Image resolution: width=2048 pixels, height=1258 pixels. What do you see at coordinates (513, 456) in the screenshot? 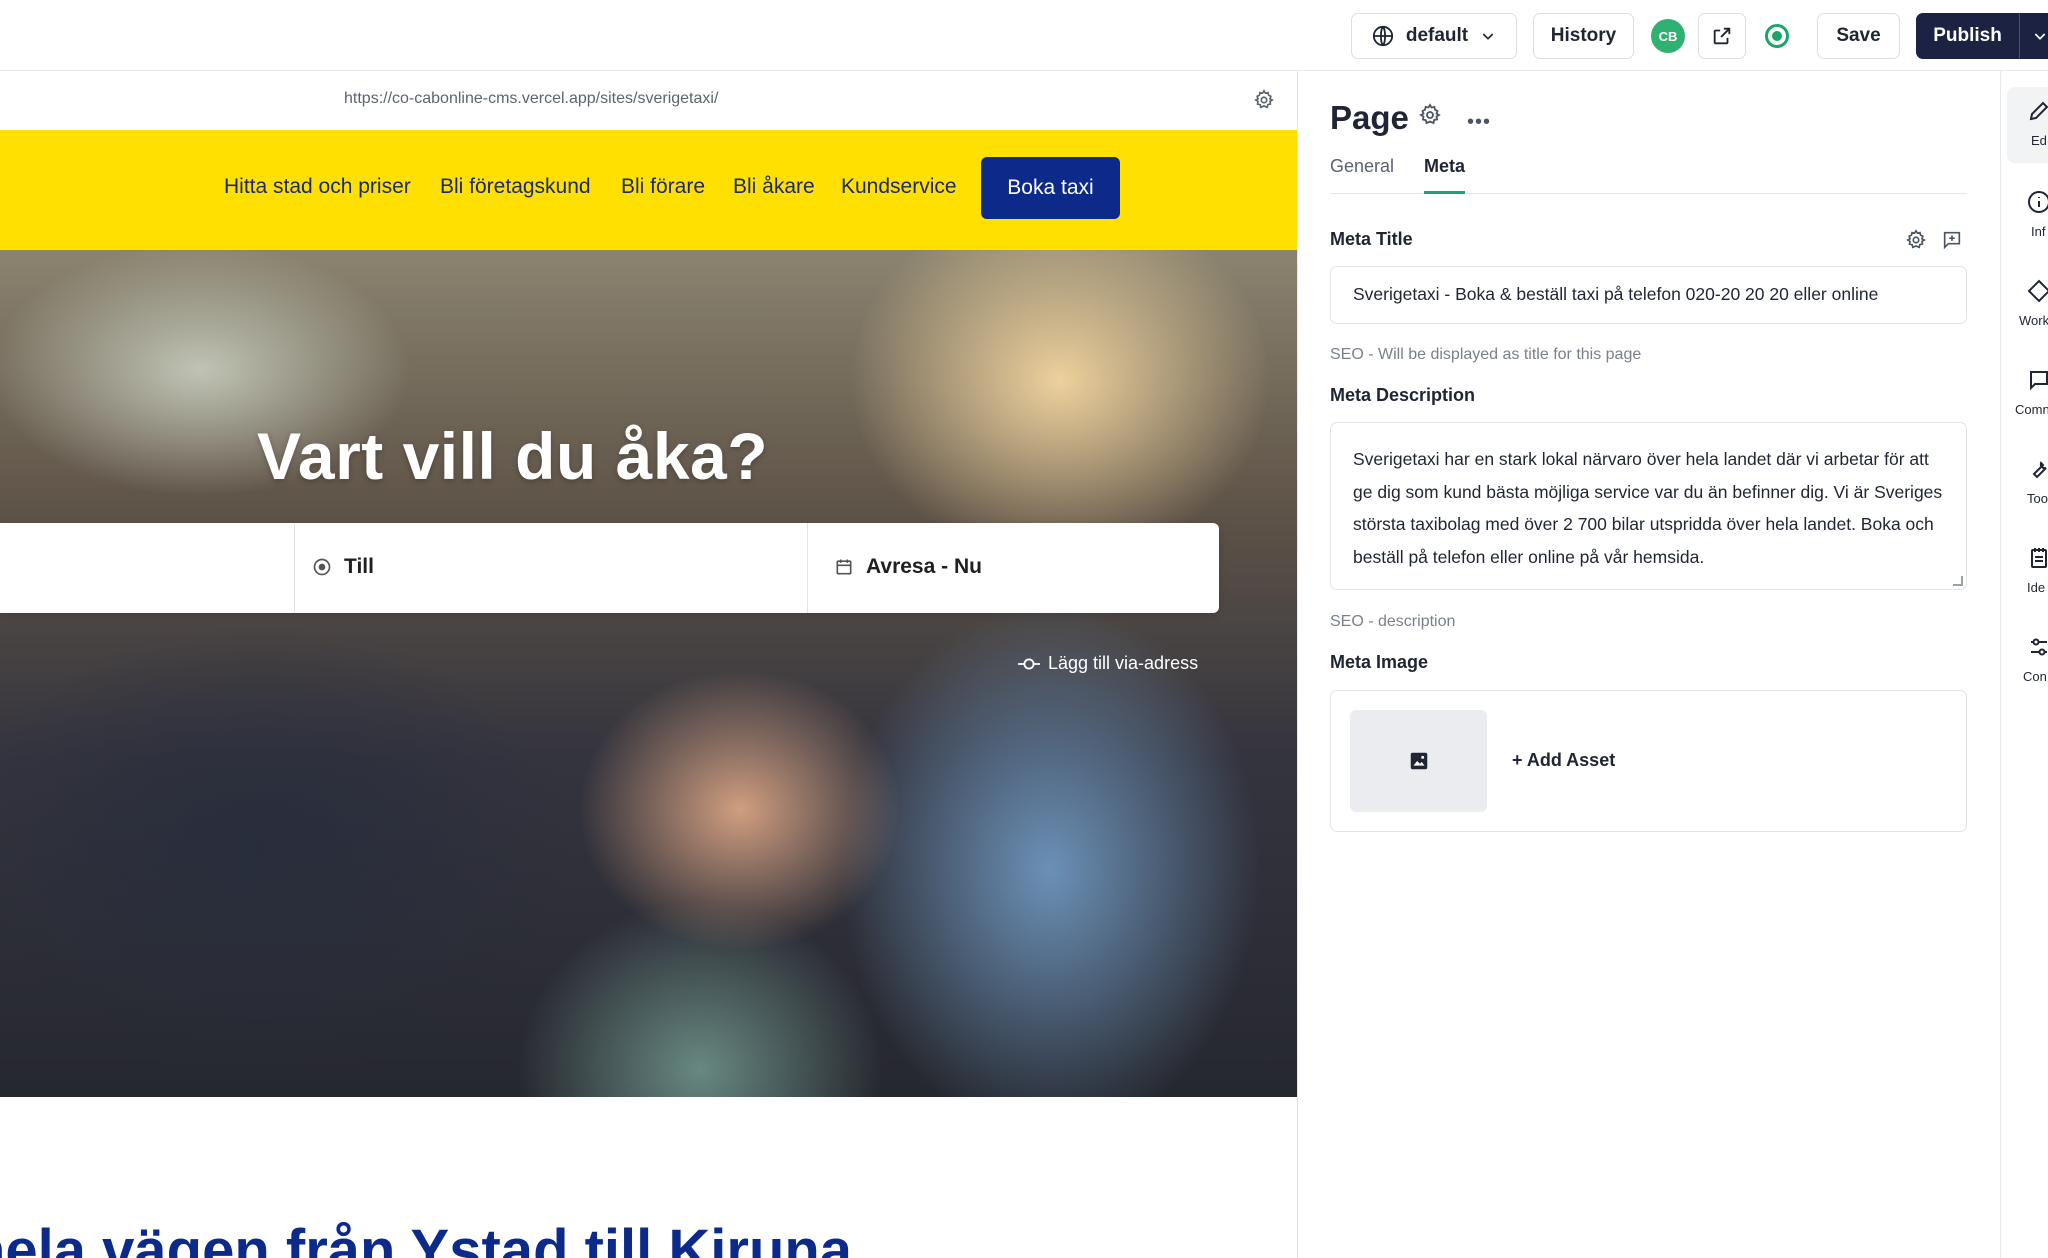
I see `hero-title: Vart vill du åka?` at bounding box center [513, 456].